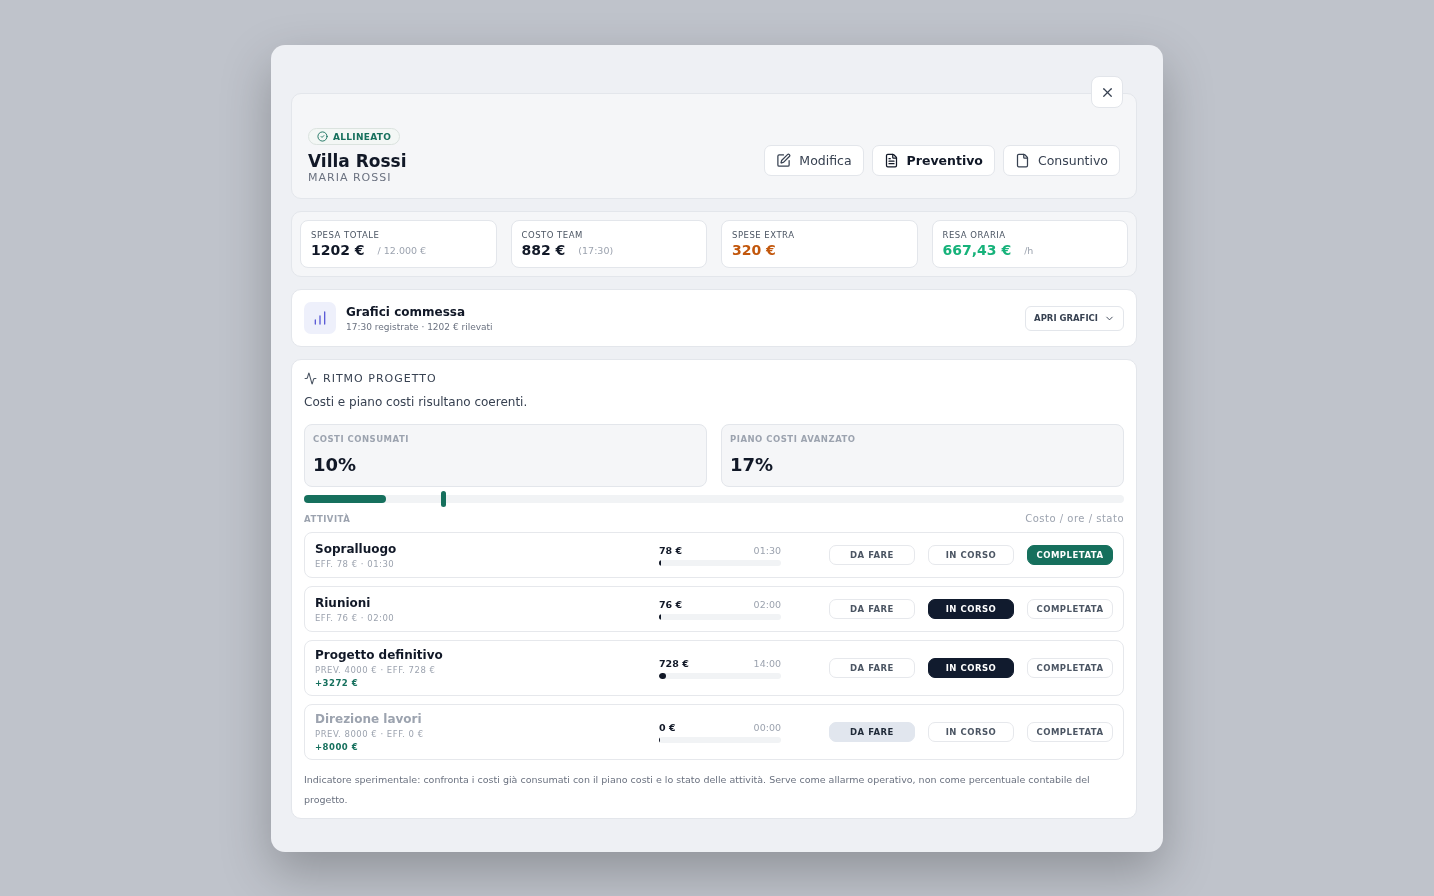 The height and width of the screenshot is (896, 1434). I want to click on panel-title: Grafici commessa, so click(406, 311).